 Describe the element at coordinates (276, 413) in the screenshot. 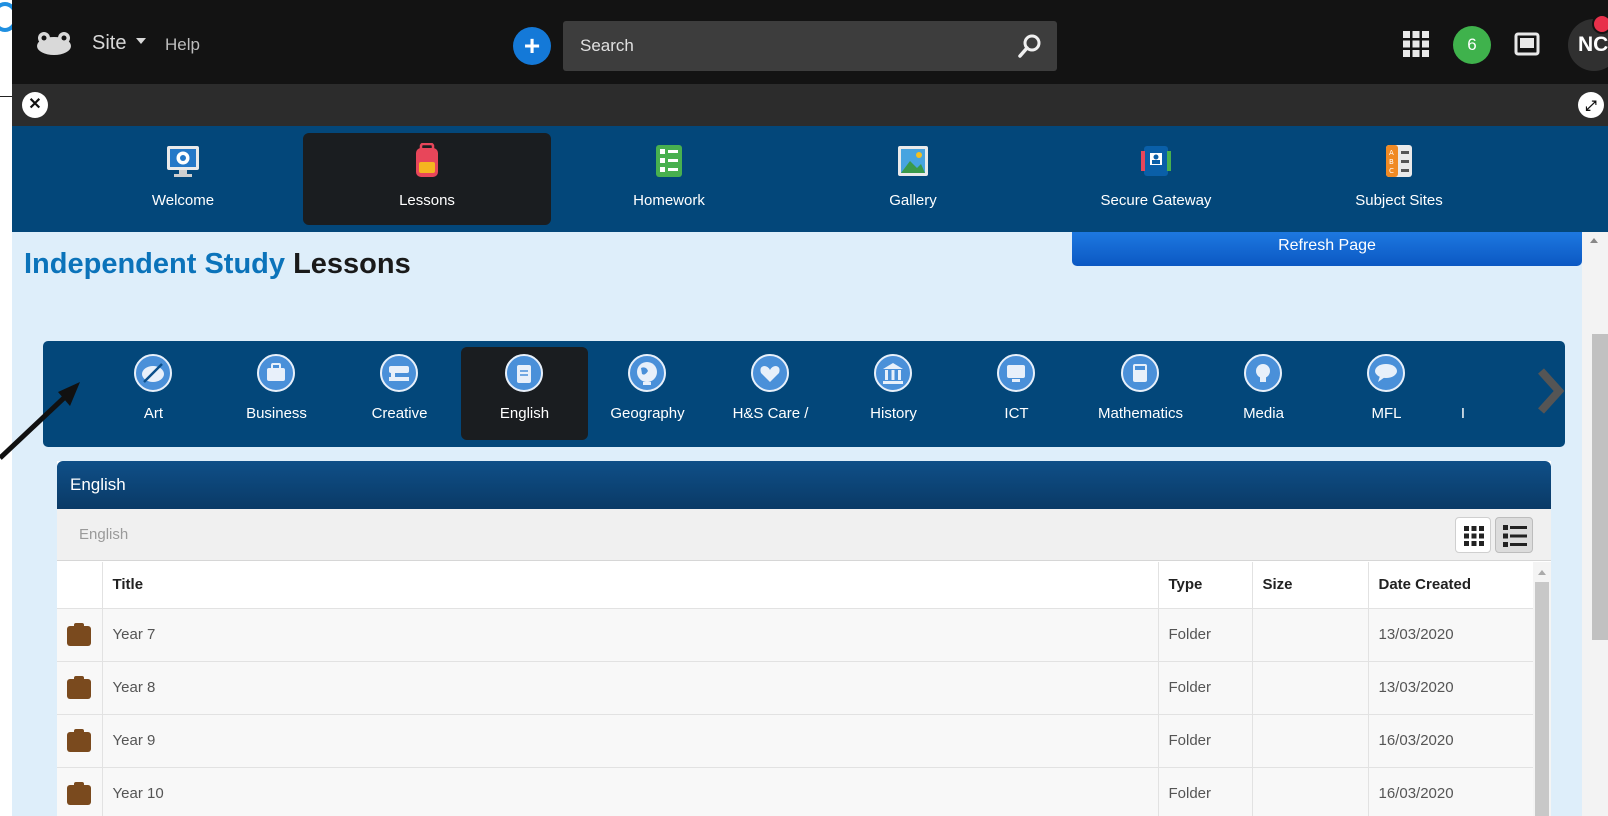

I see `subject-label: Business` at that location.